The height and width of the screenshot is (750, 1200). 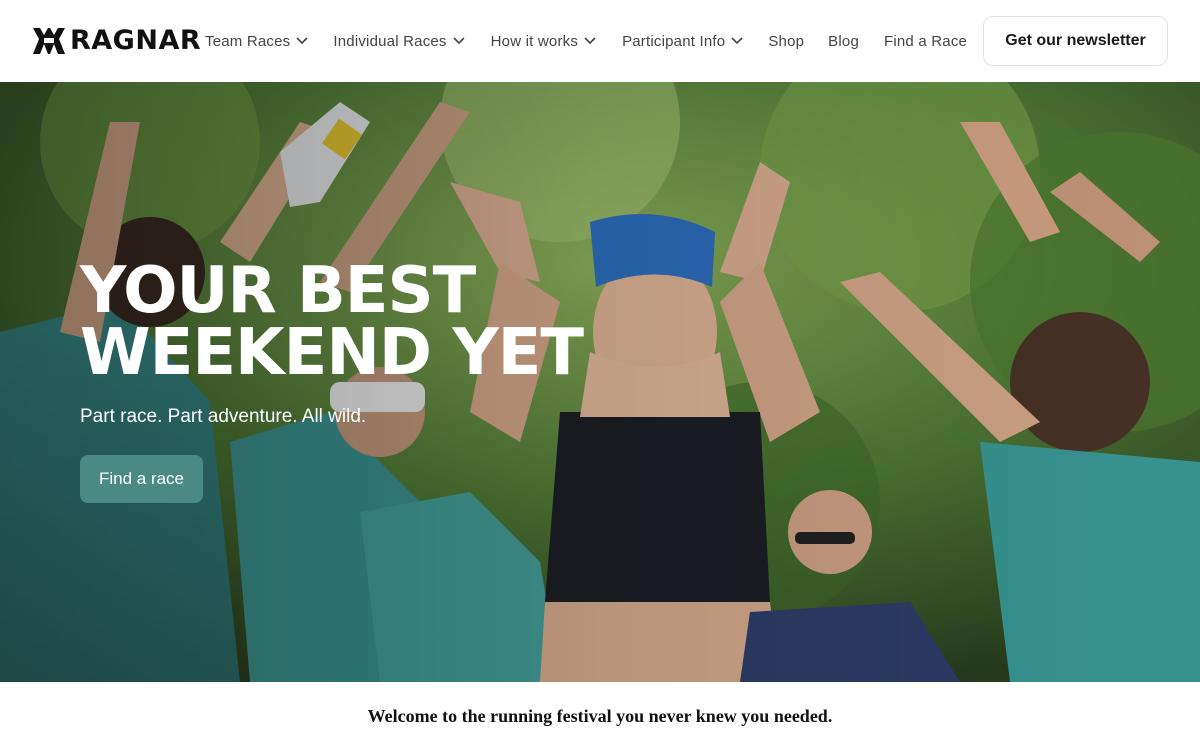 What do you see at coordinates (674, 41) in the screenshot?
I see `nav-label: Participant Info` at bounding box center [674, 41].